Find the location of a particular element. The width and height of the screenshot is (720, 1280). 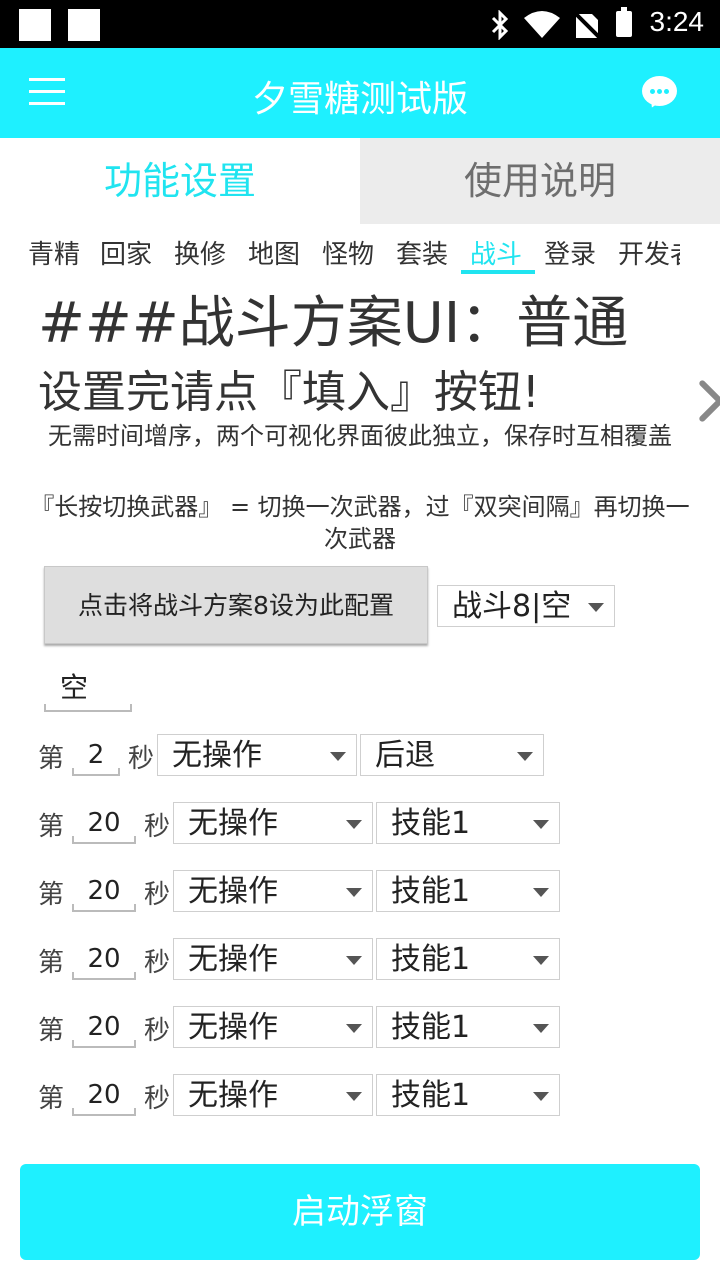

subtab-qingjing: 青精 is located at coordinates (54, 252).